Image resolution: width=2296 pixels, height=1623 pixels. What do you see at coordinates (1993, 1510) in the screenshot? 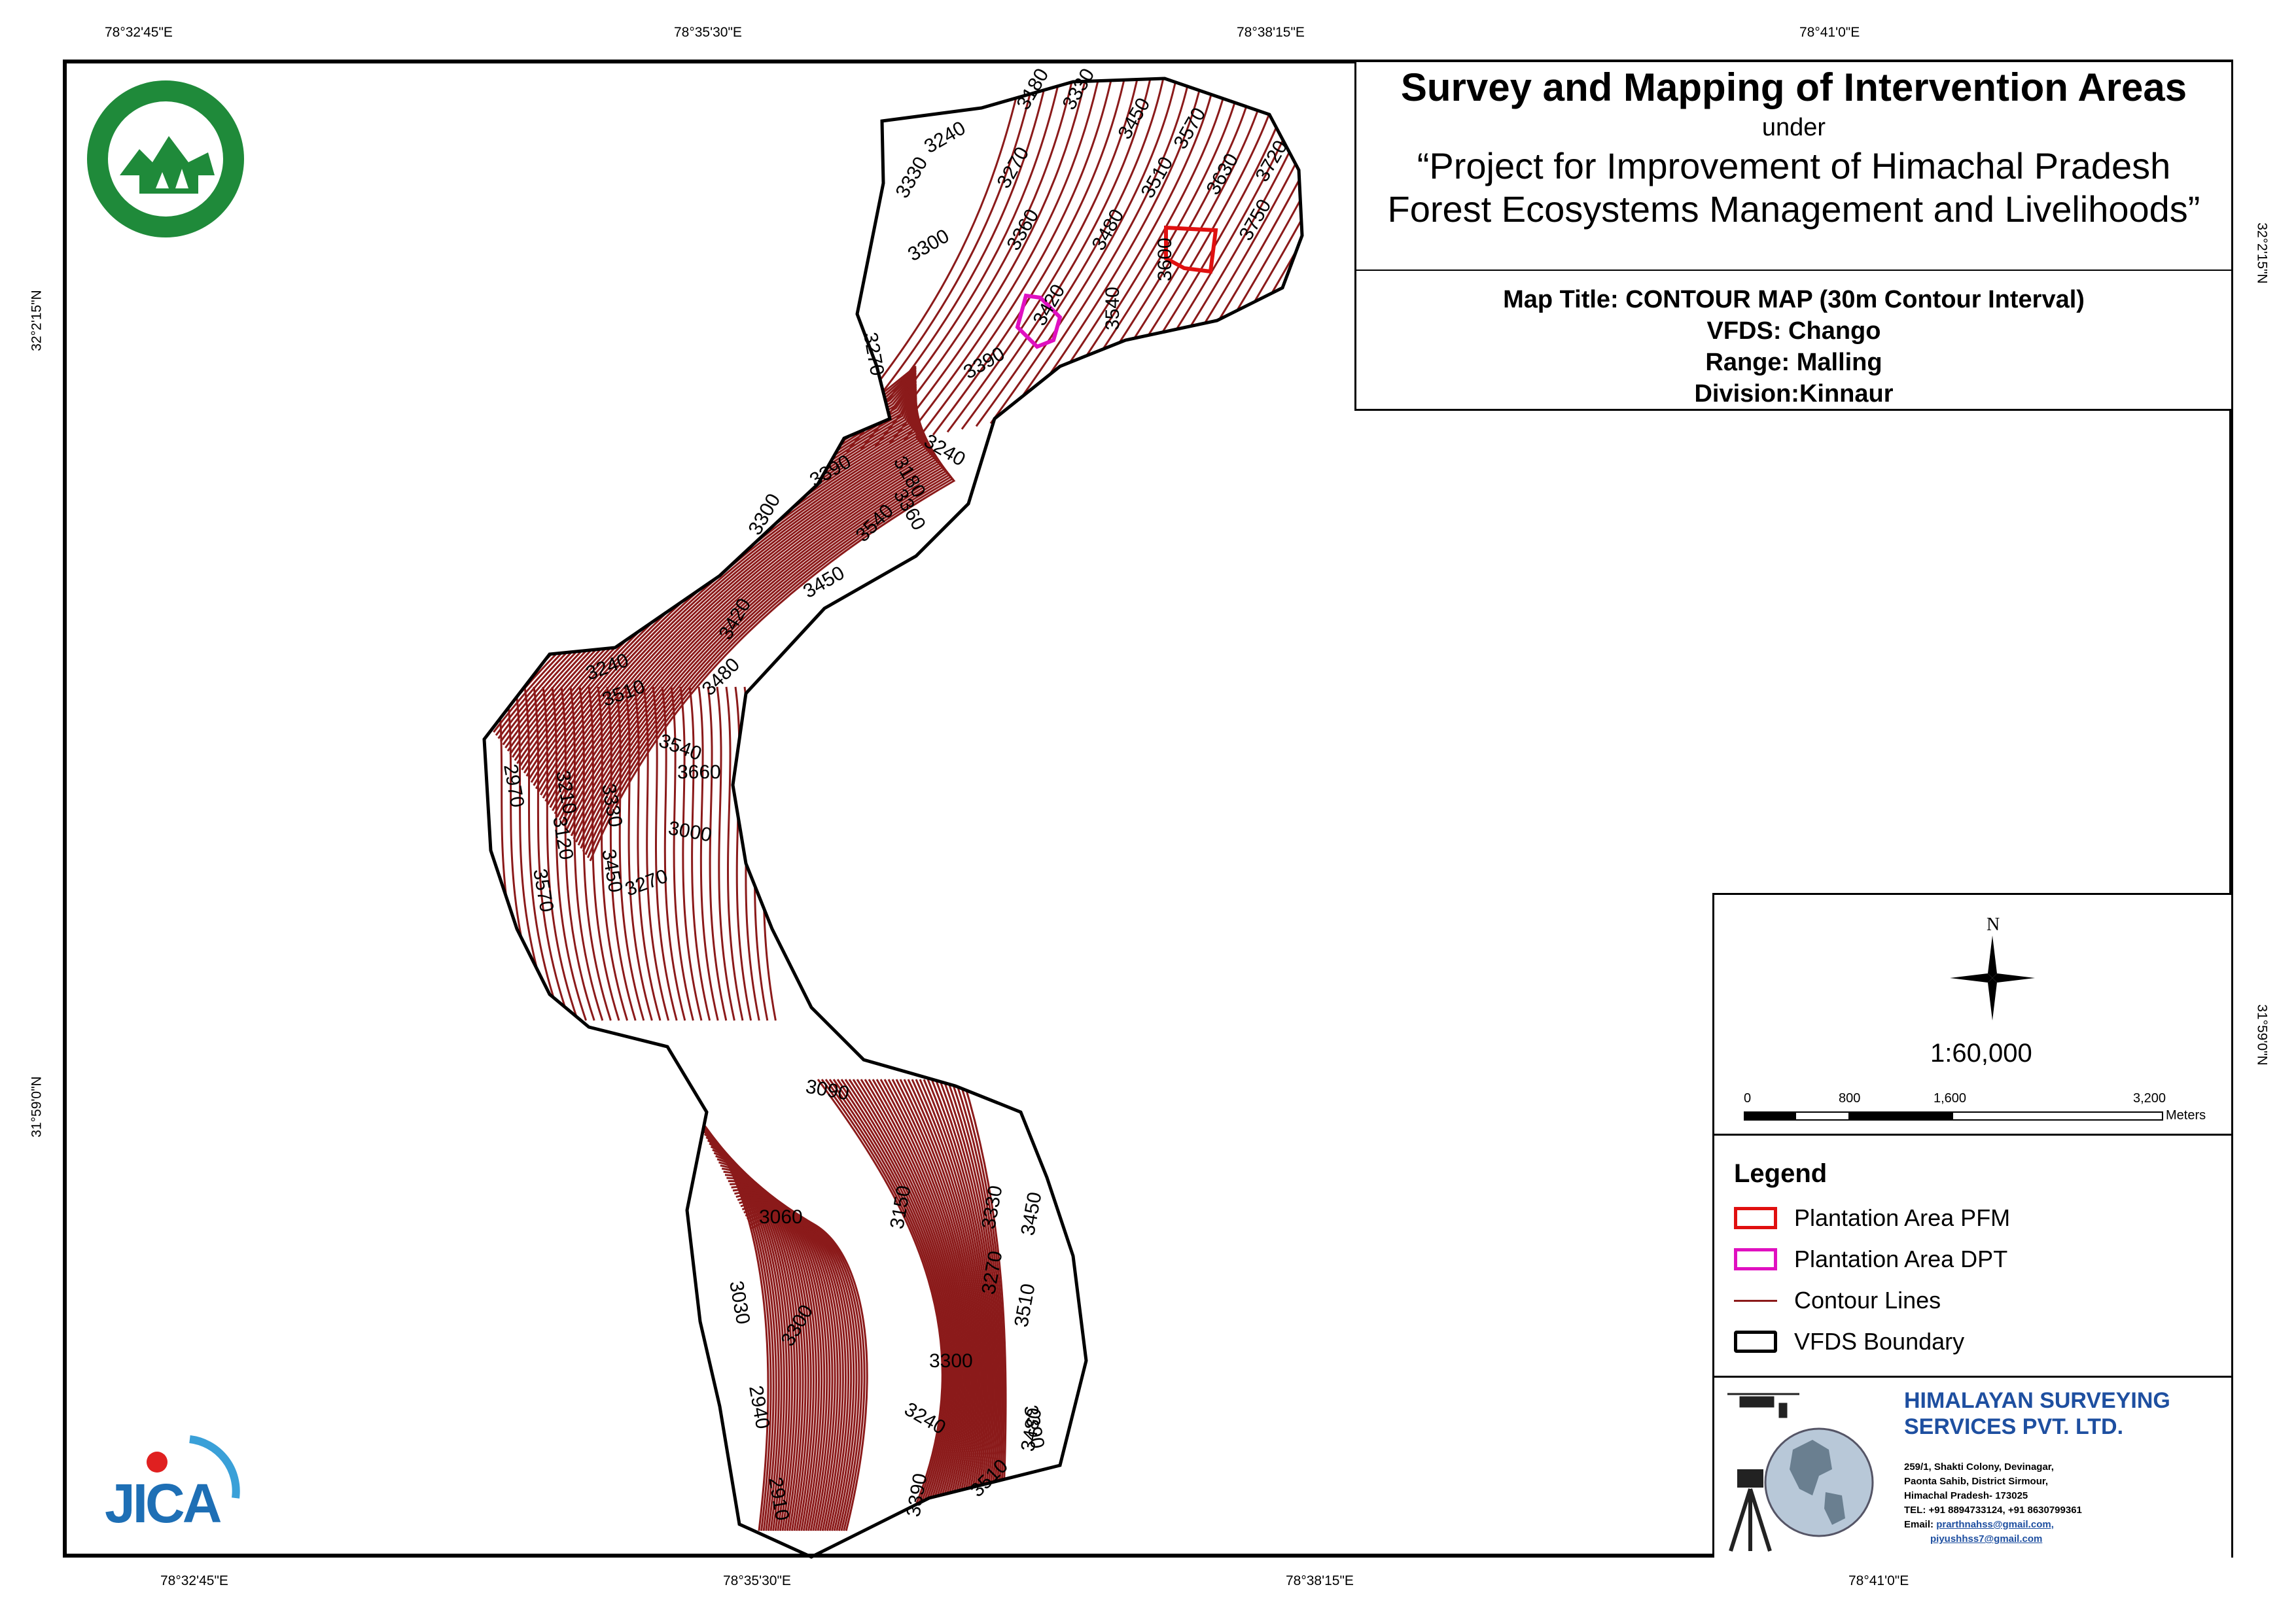
I see `company-tel: TEL: +91 8894733124, +91 8630799361` at bounding box center [1993, 1510].